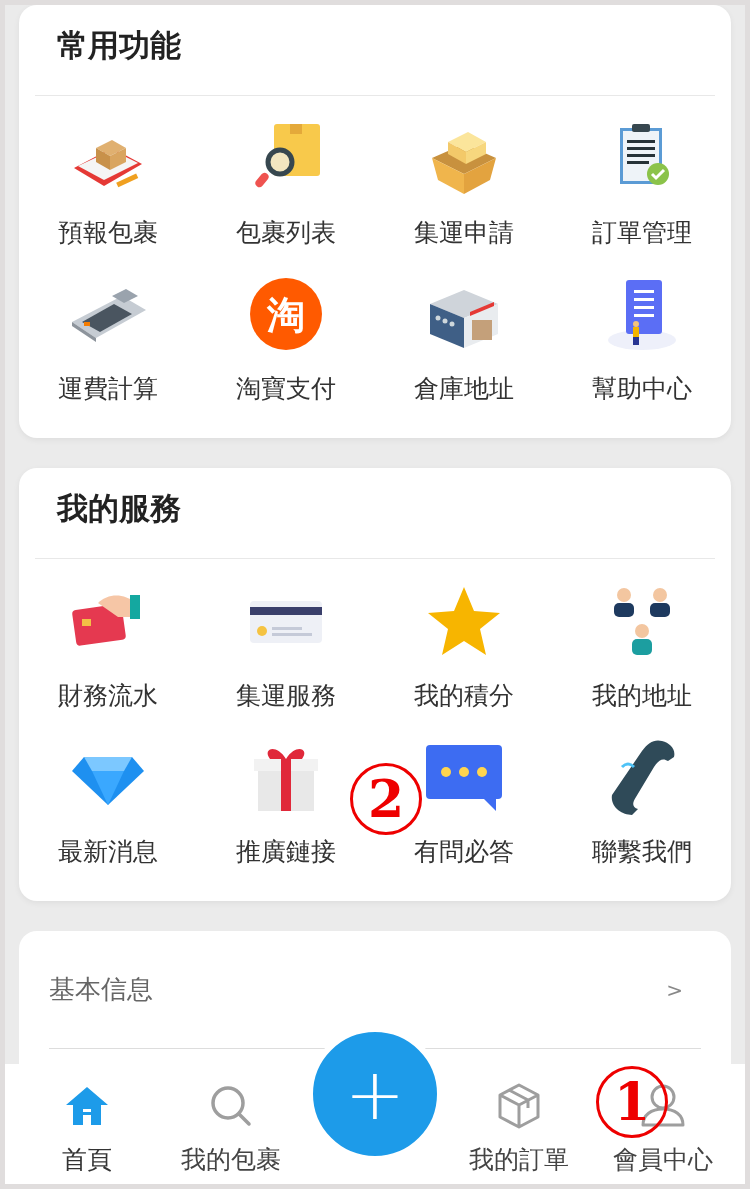 This screenshot has height=1189, width=750. Describe the element at coordinates (386, 799) in the screenshot. I see `callout-number: 2` at that location.